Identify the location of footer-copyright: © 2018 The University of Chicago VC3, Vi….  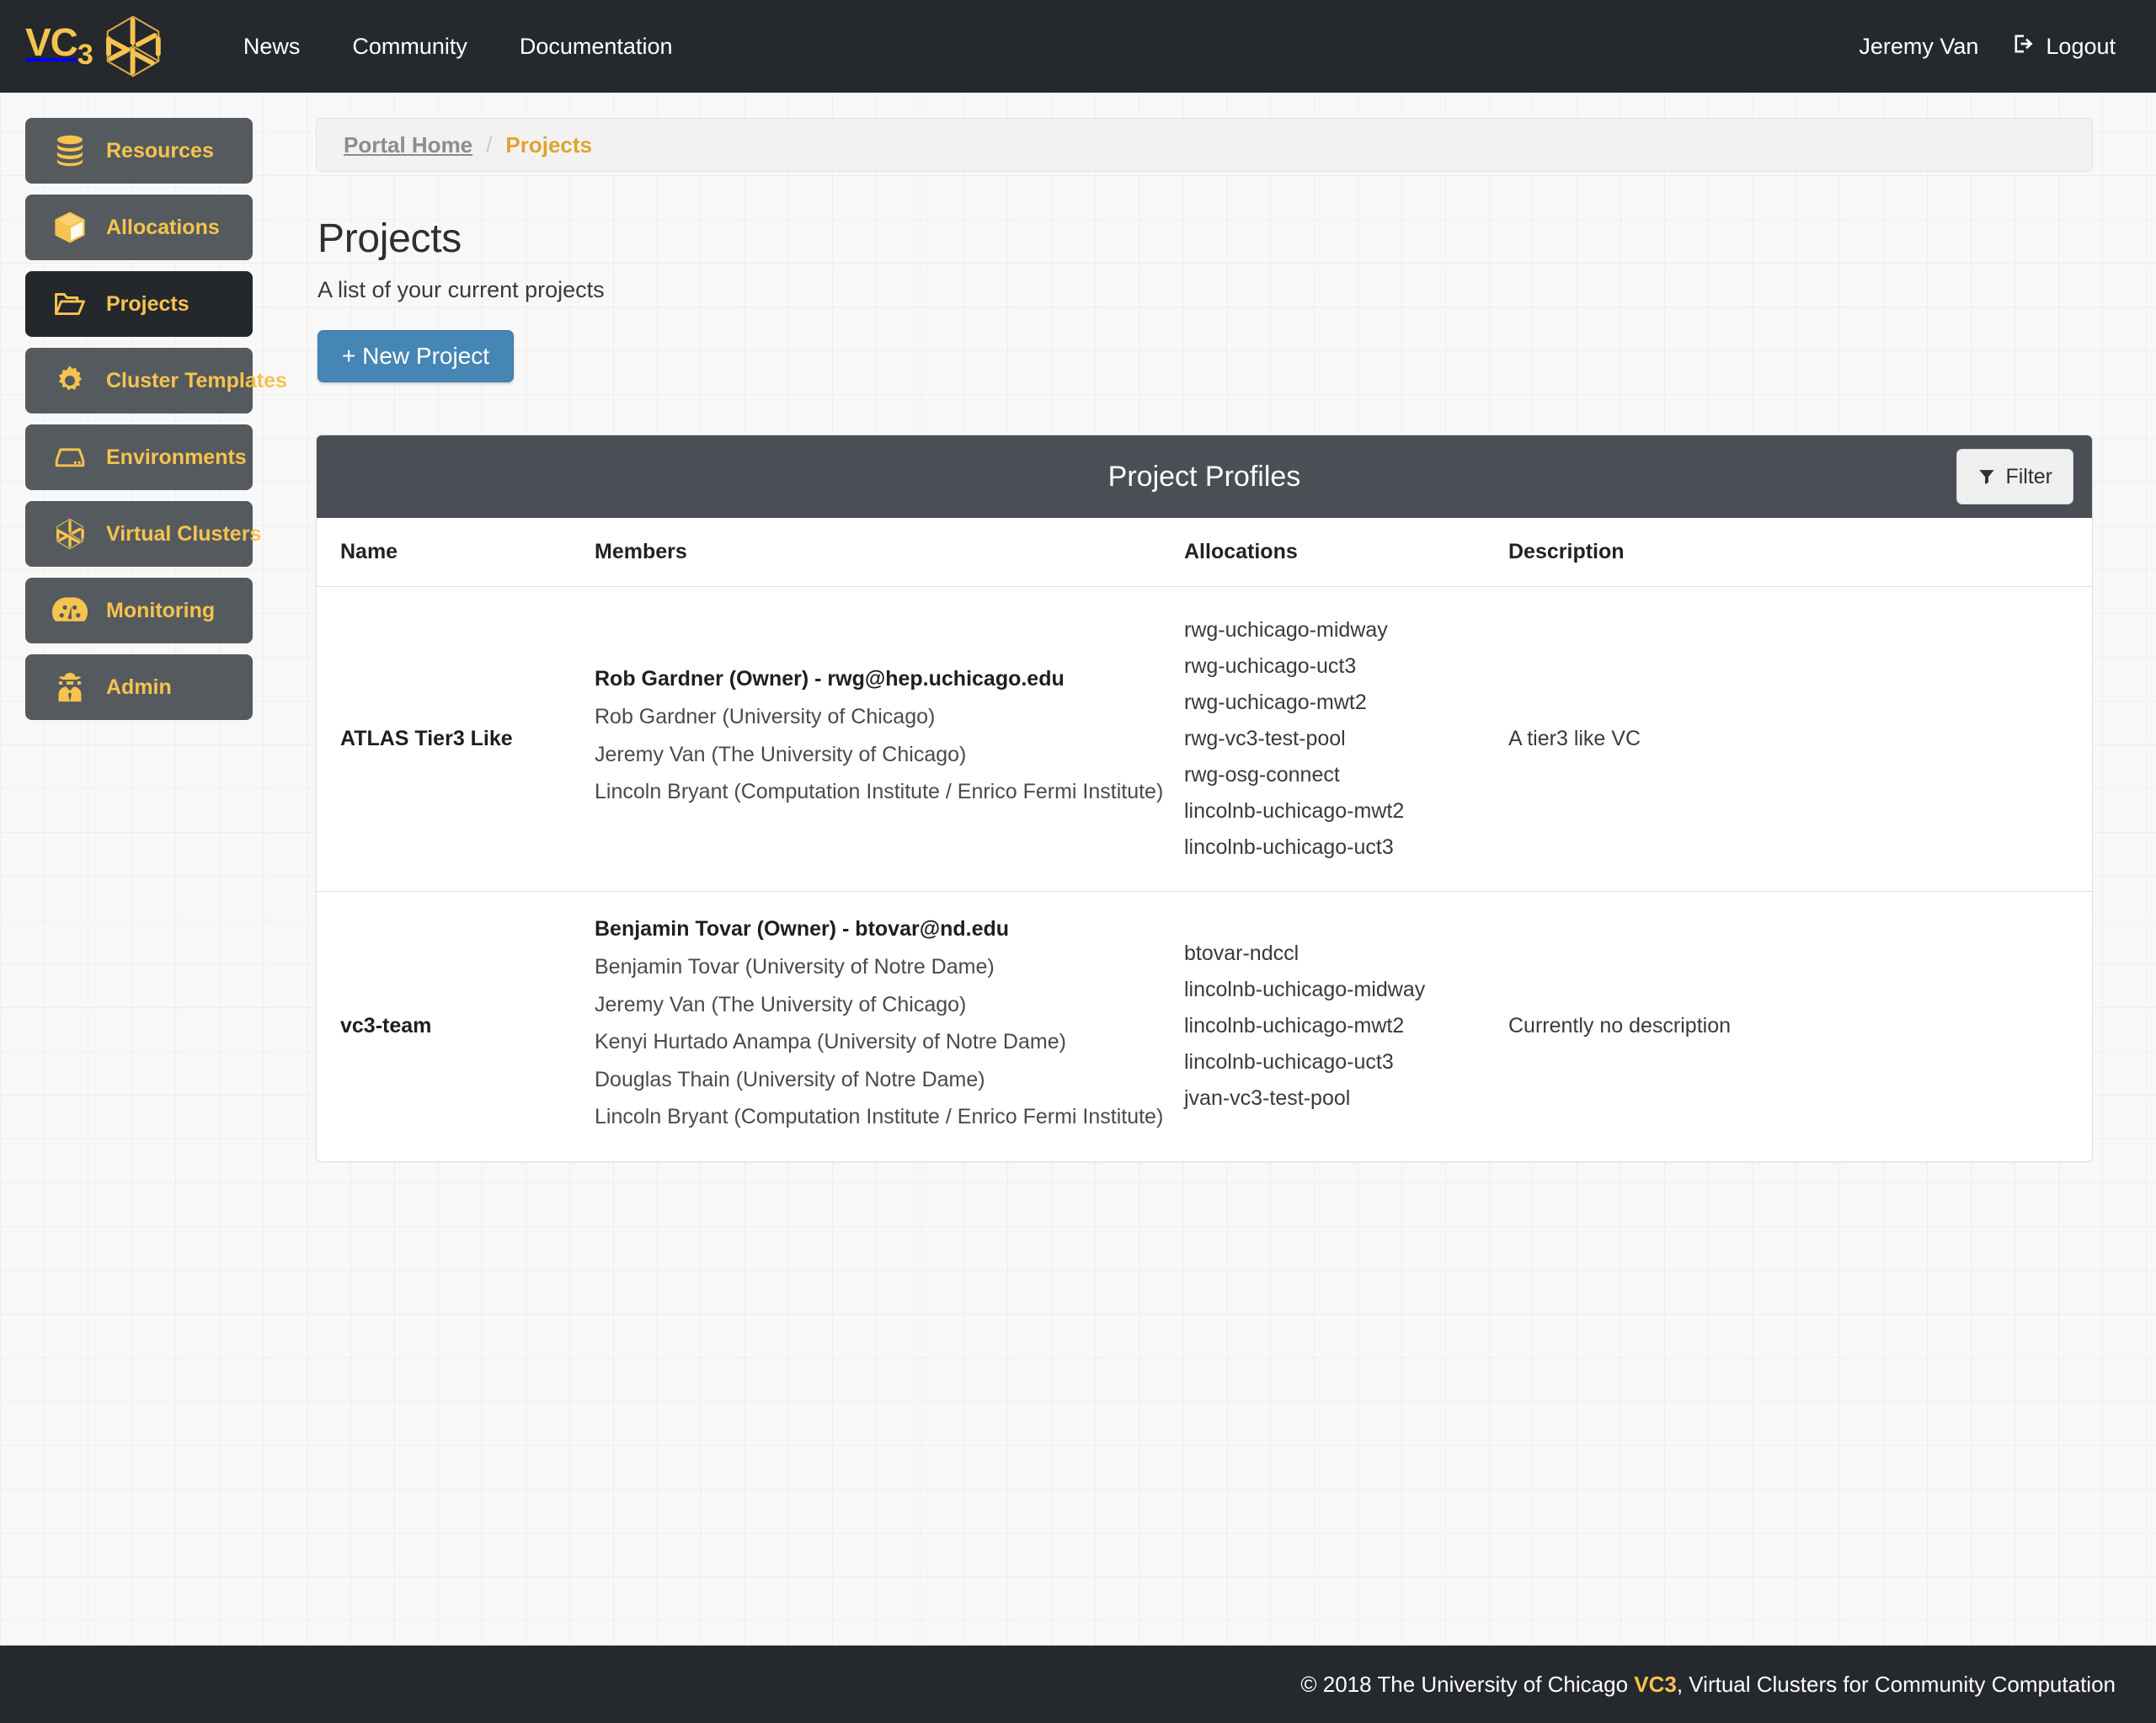
(1708, 1685).